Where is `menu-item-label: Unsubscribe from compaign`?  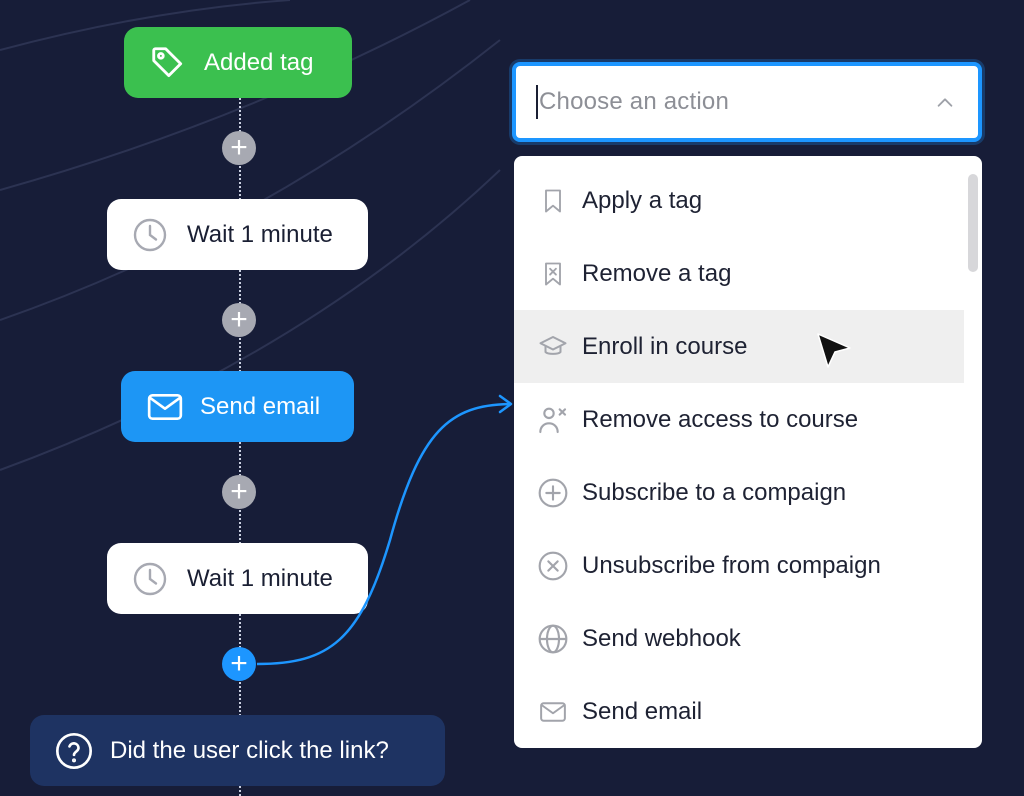
menu-item-label: Unsubscribe from compaign is located at coordinates (731, 565).